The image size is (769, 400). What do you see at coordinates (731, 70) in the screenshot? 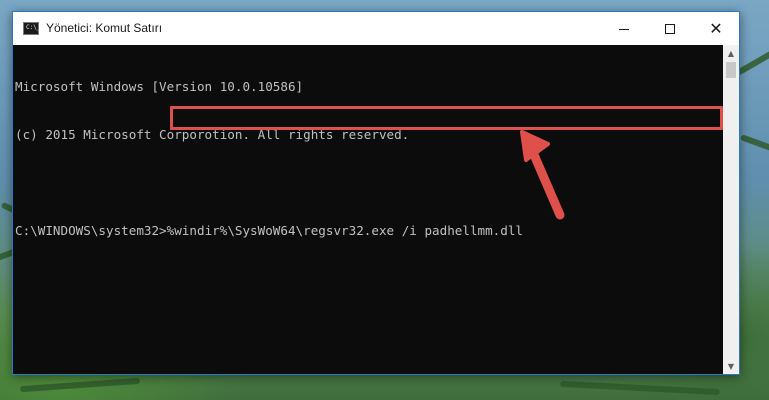
I see `scrollbar-thumb` at bounding box center [731, 70].